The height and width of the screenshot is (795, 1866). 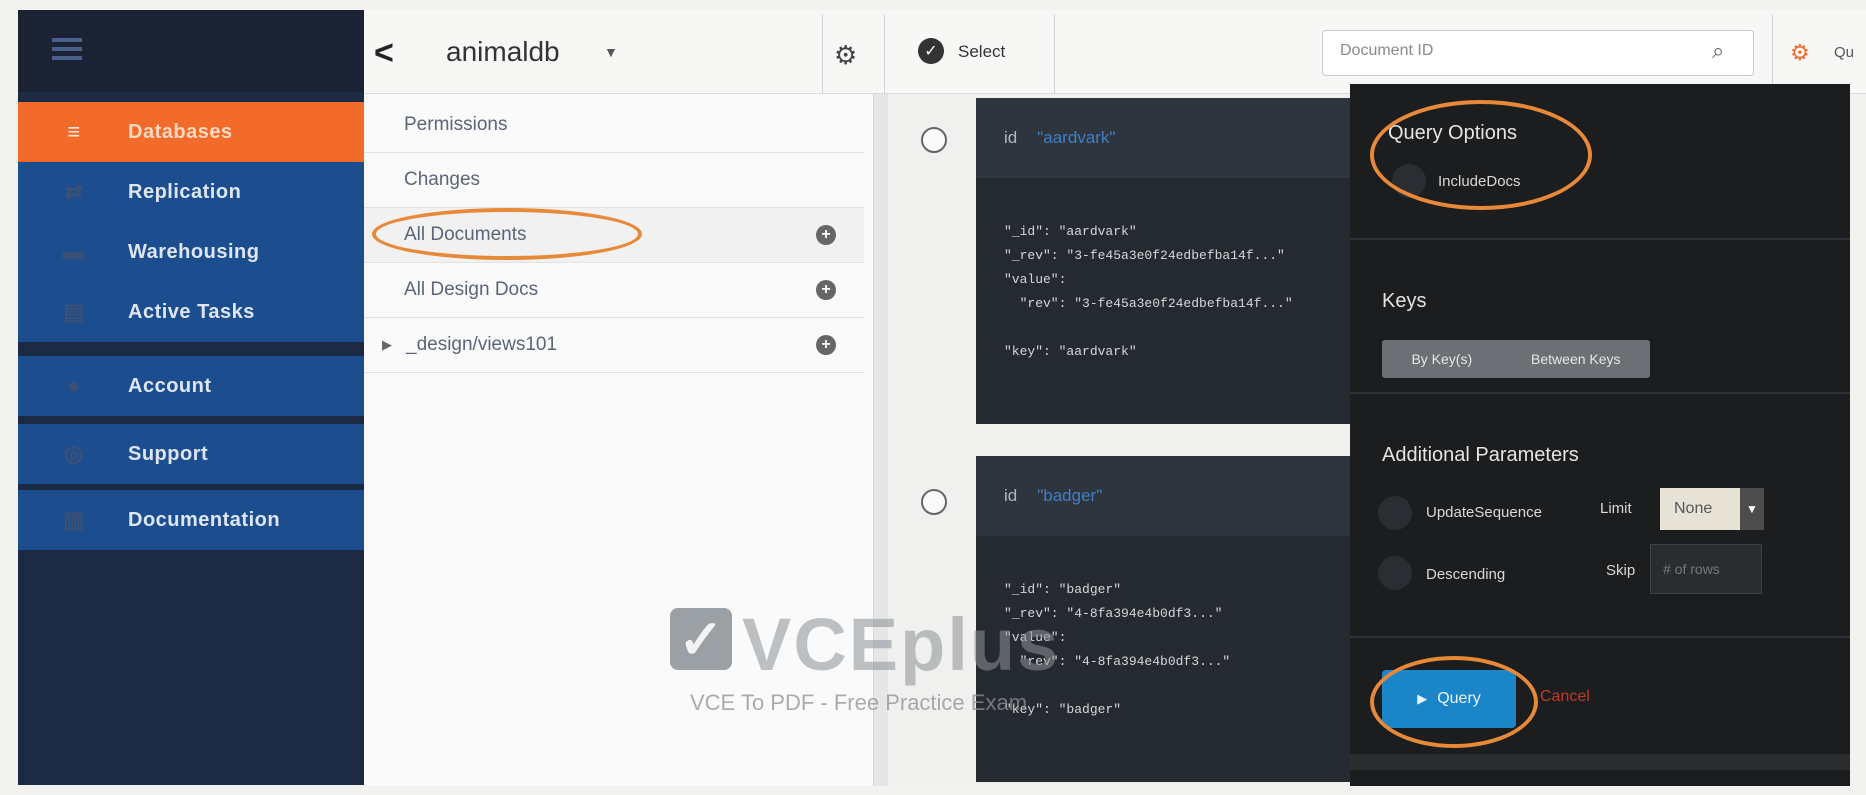 I want to click on search-placeholder: Document ID, so click(x=1387, y=50).